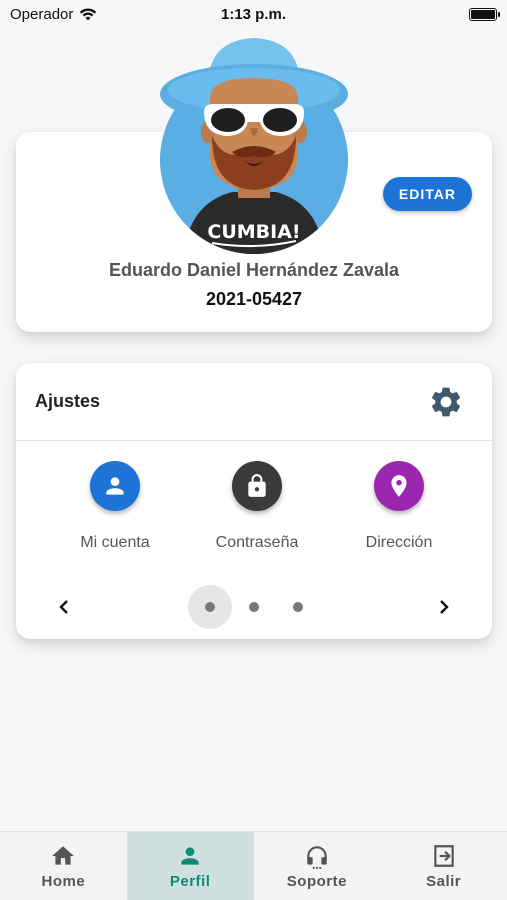 The height and width of the screenshot is (900, 507). I want to click on battery-icon, so click(484, 14).